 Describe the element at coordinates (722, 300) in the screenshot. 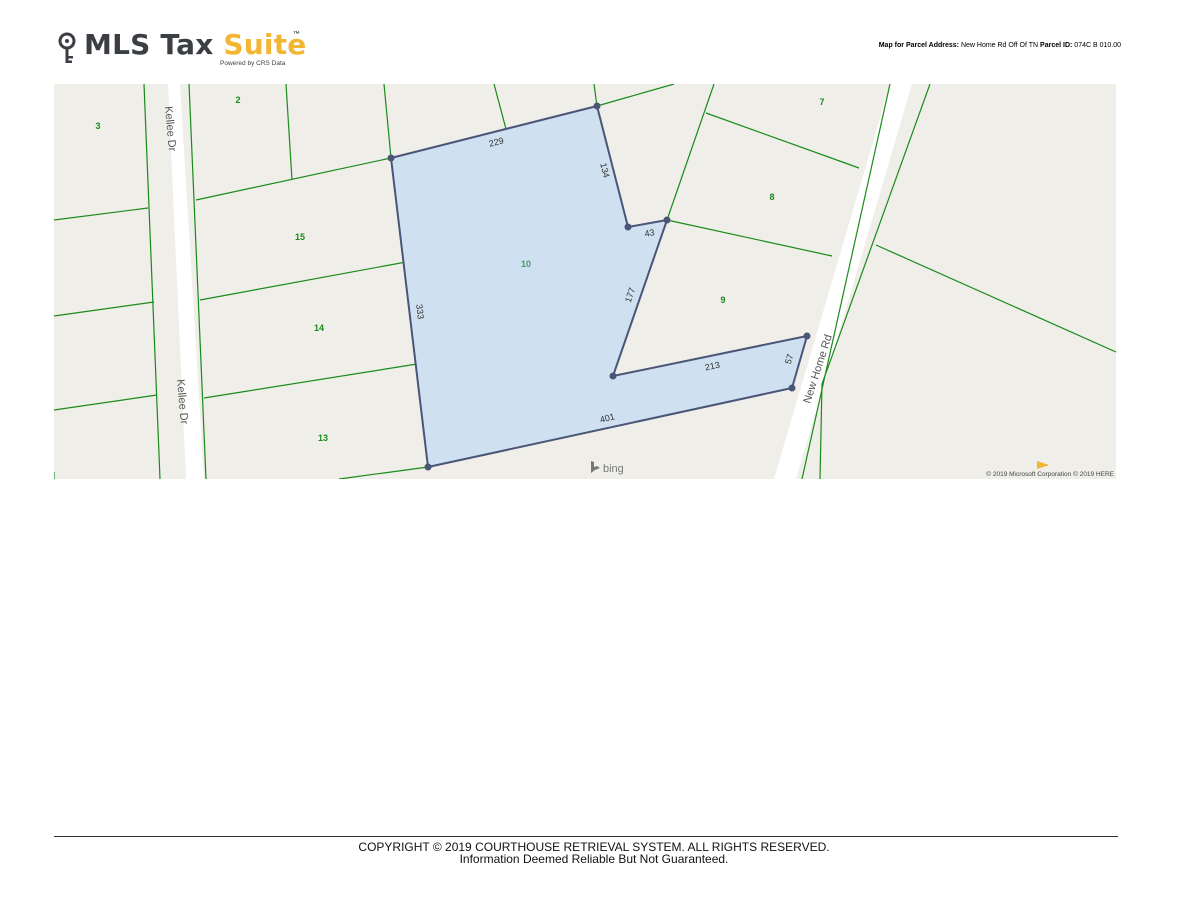

I see `parcel-label-9: 9` at that location.